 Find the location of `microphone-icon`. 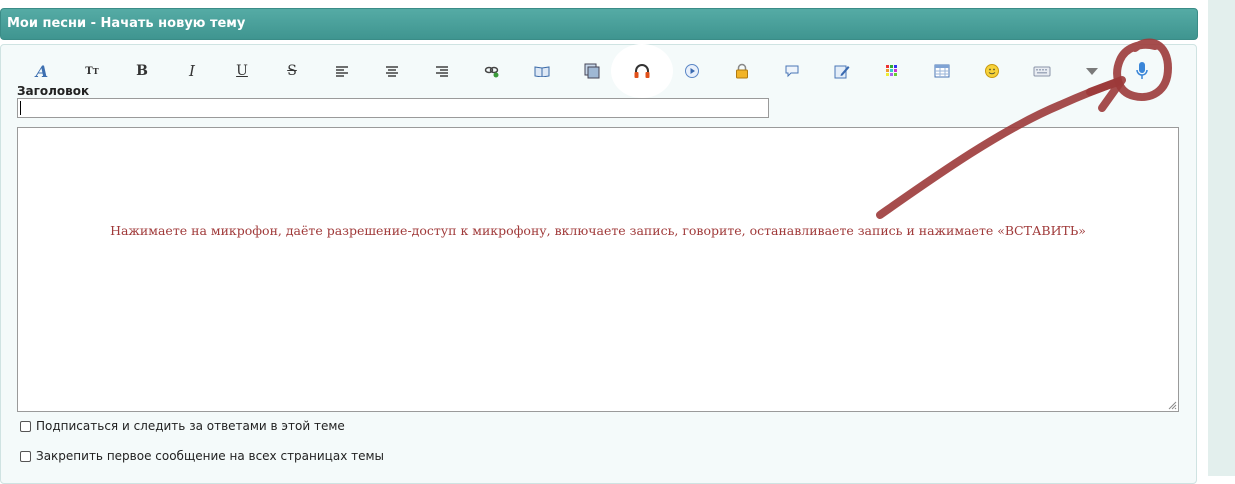

microphone-icon is located at coordinates (1142, 71).